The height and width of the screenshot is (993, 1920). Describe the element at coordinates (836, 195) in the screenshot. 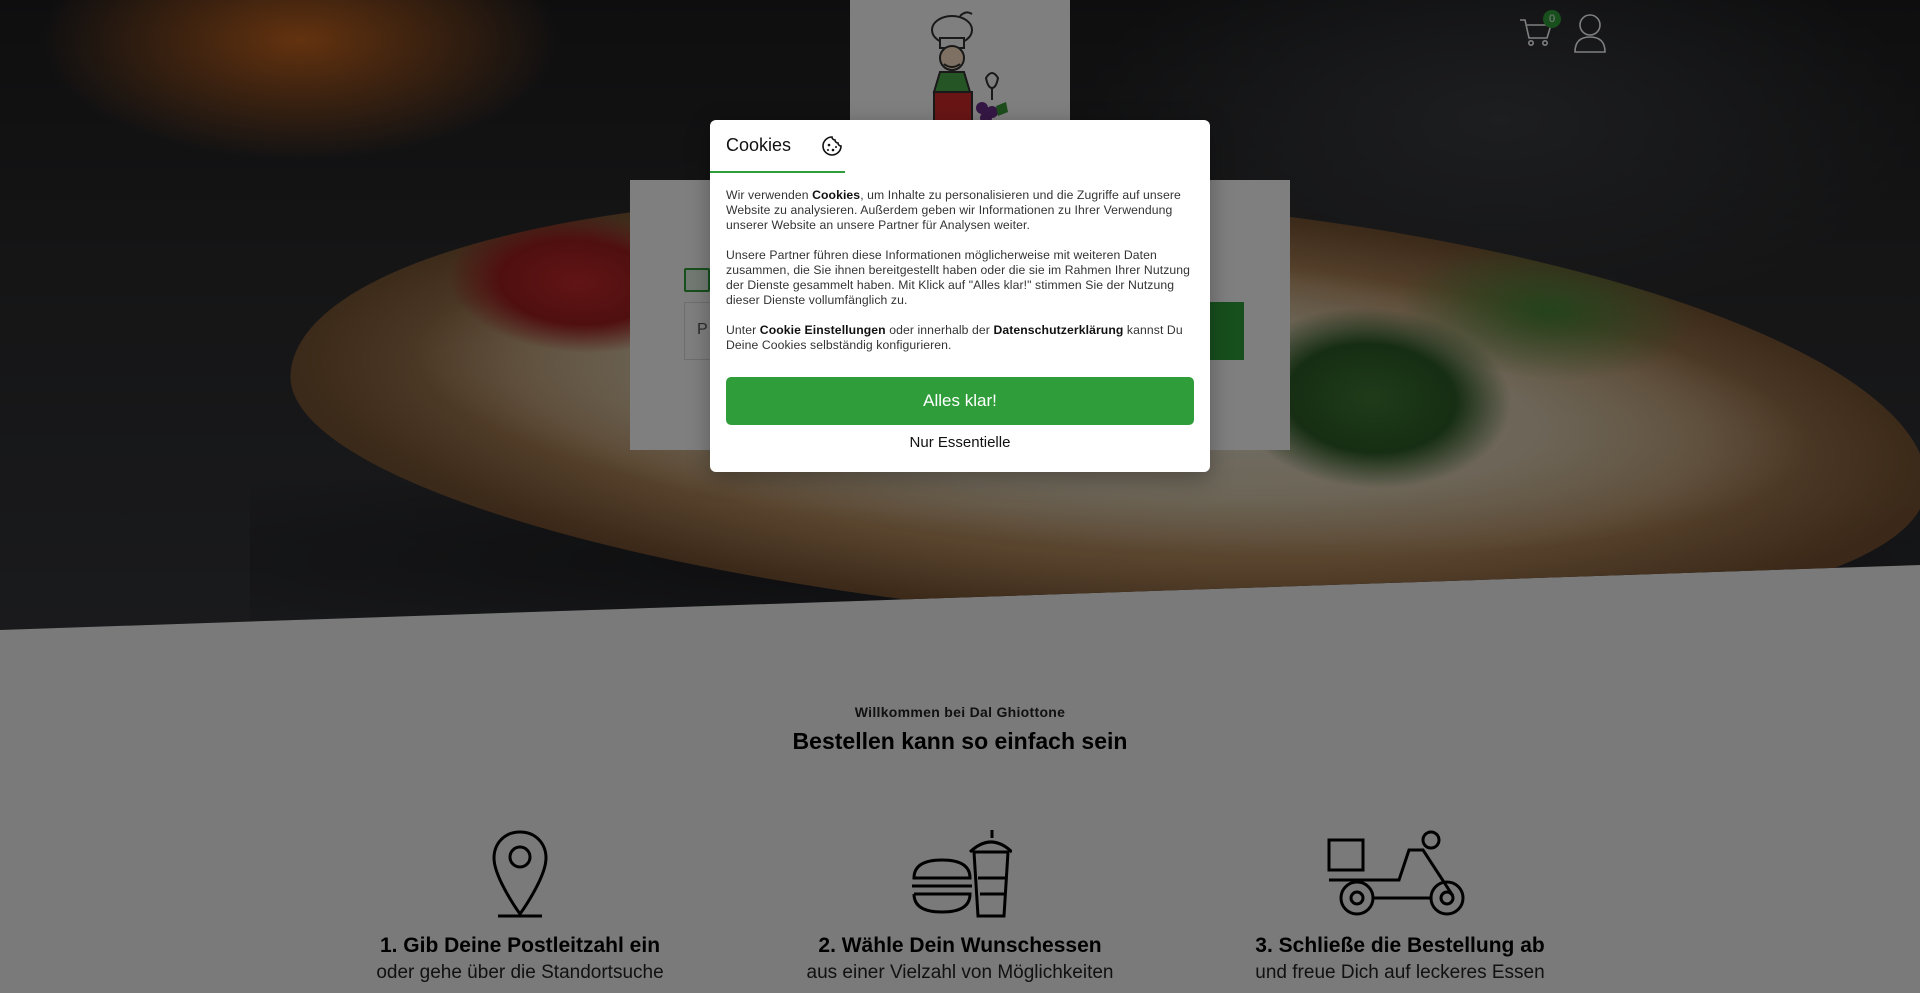

I see `cookies-term: Cookies` at that location.